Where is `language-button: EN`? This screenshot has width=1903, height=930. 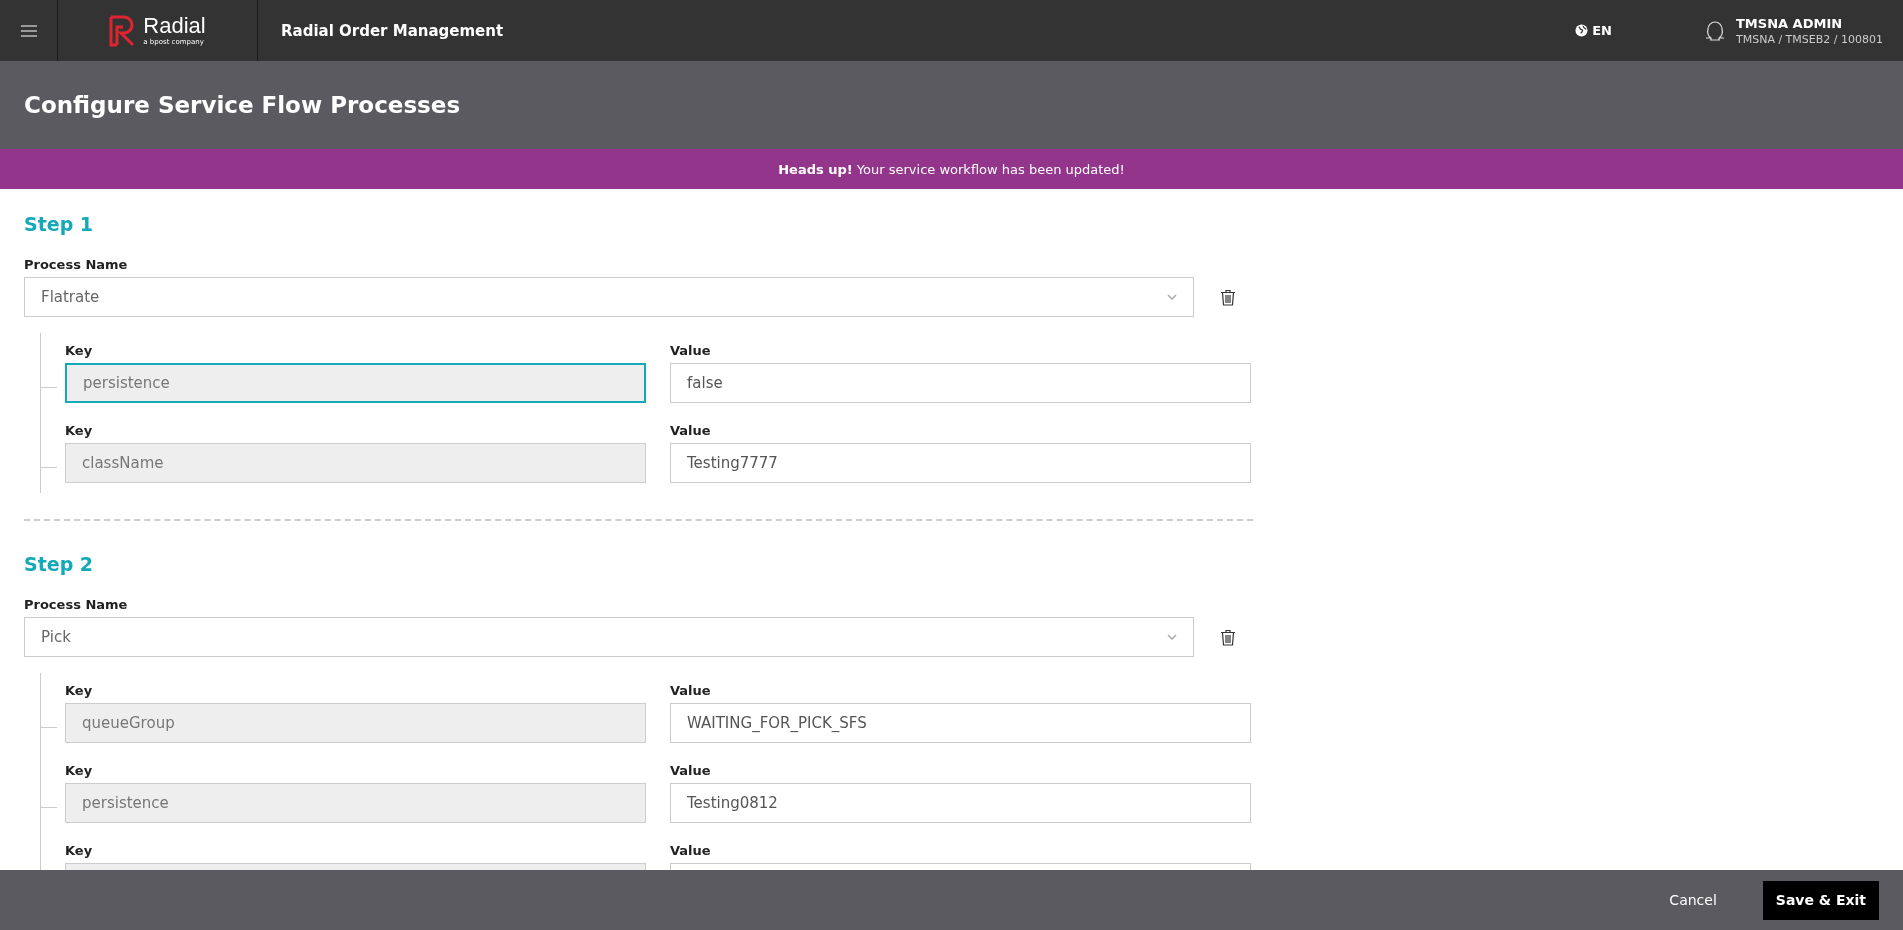
language-button: EN is located at coordinates (1593, 30).